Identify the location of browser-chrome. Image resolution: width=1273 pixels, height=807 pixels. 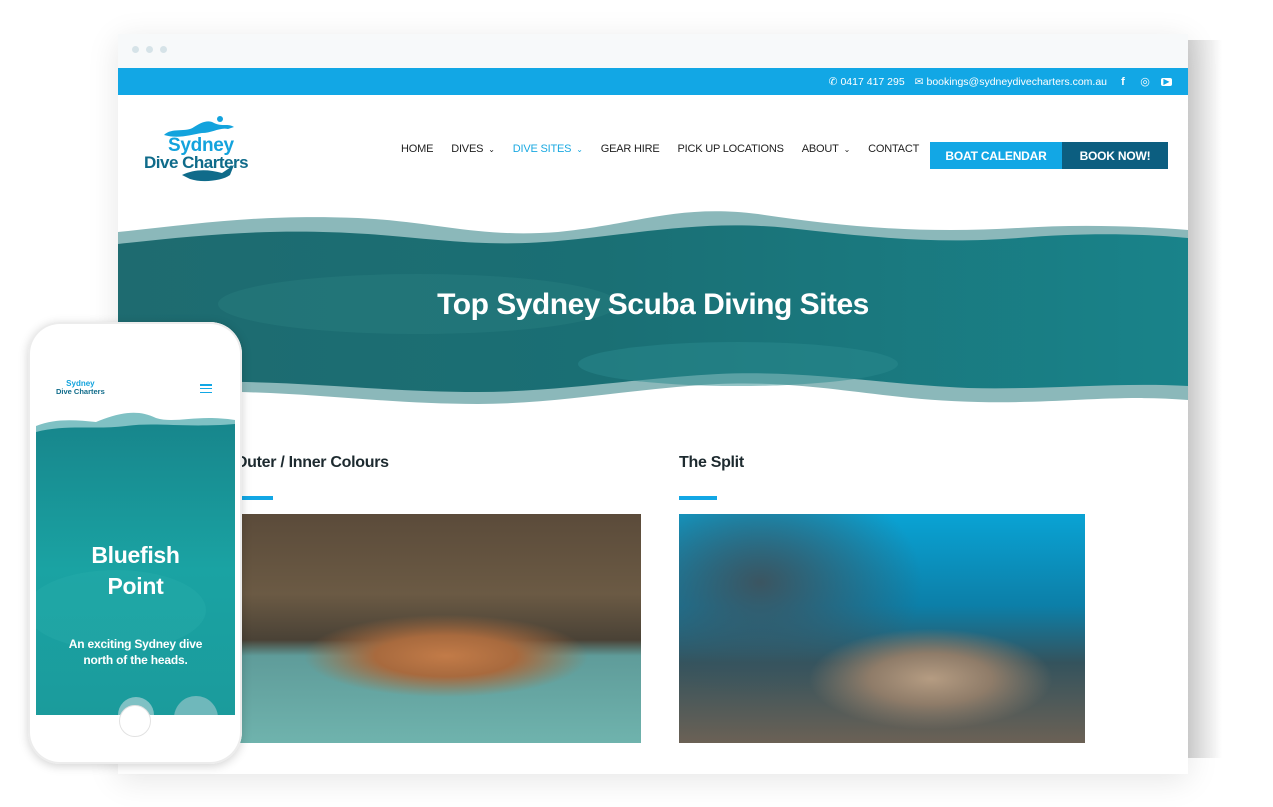
(653, 51).